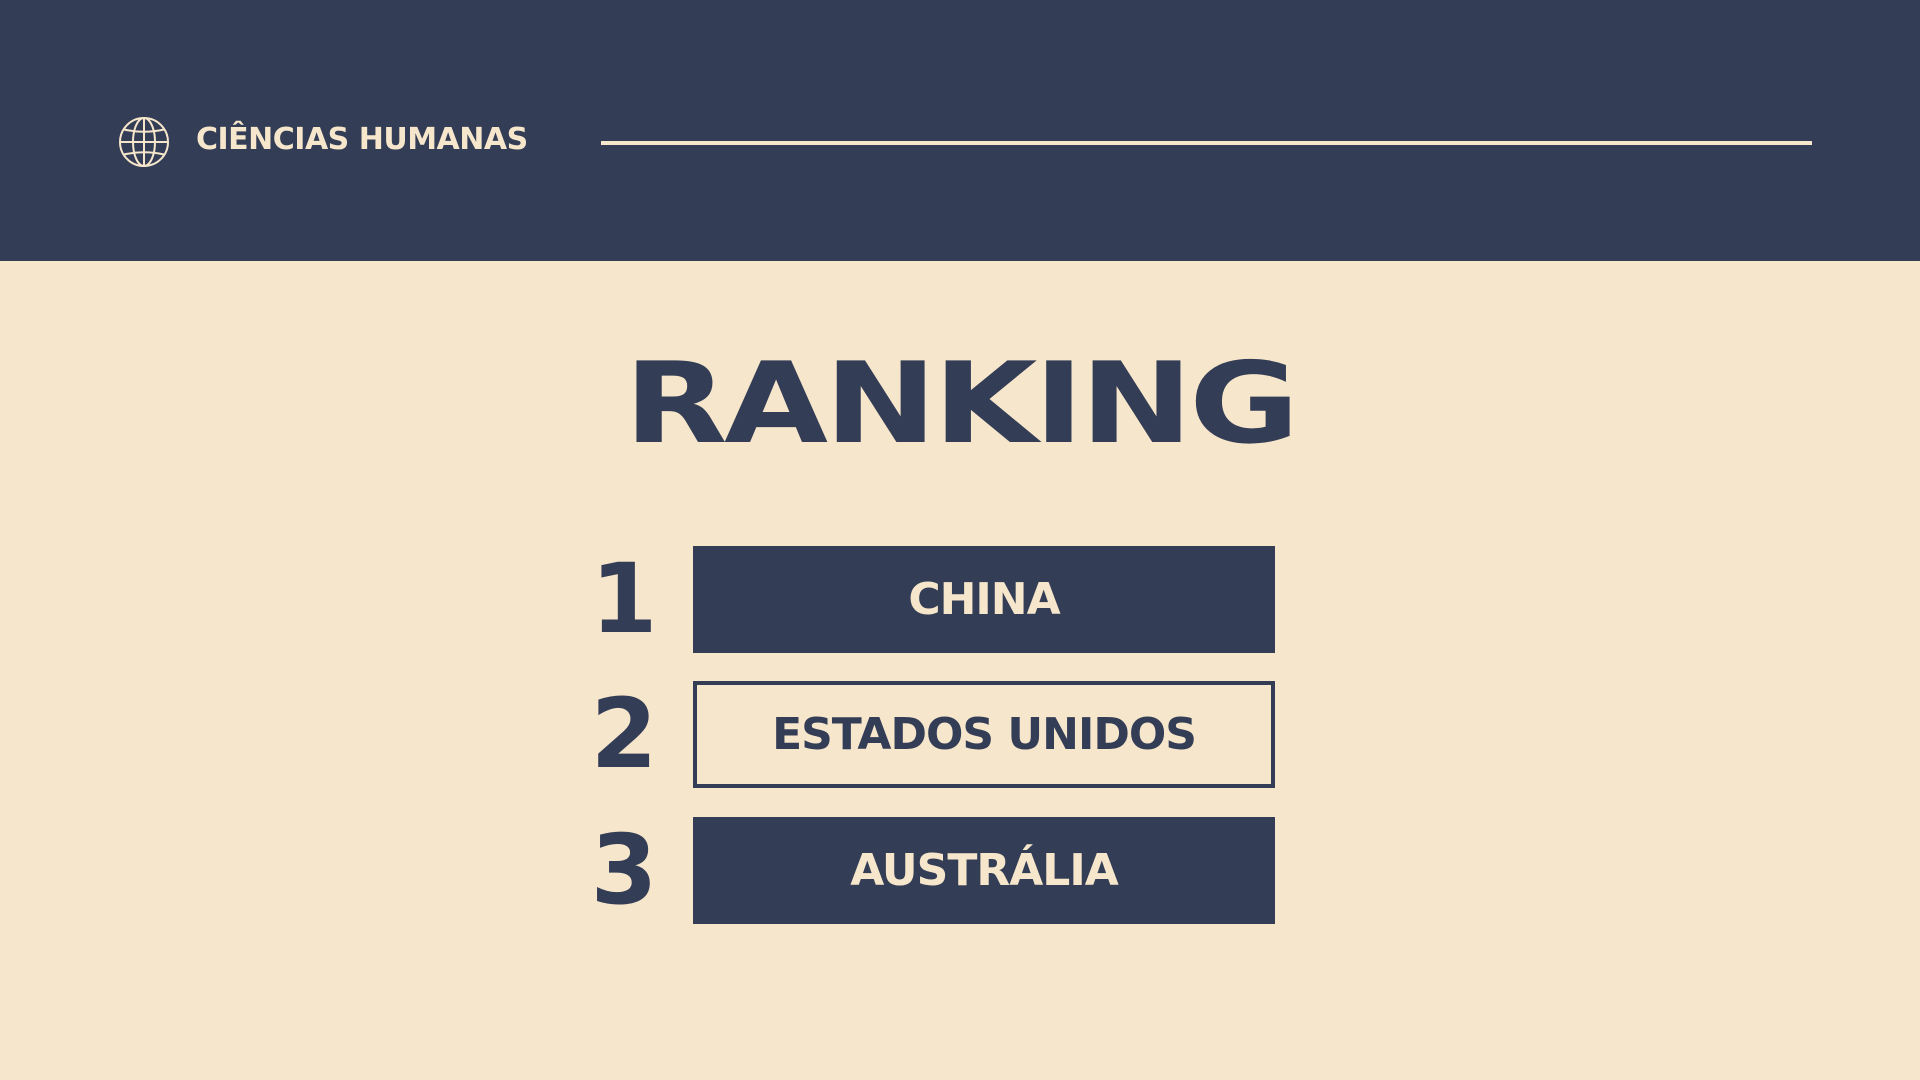 Image resolution: width=1920 pixels, height=1080 pixels. I want to click on rank-number-2: 2, so click(624, 734).